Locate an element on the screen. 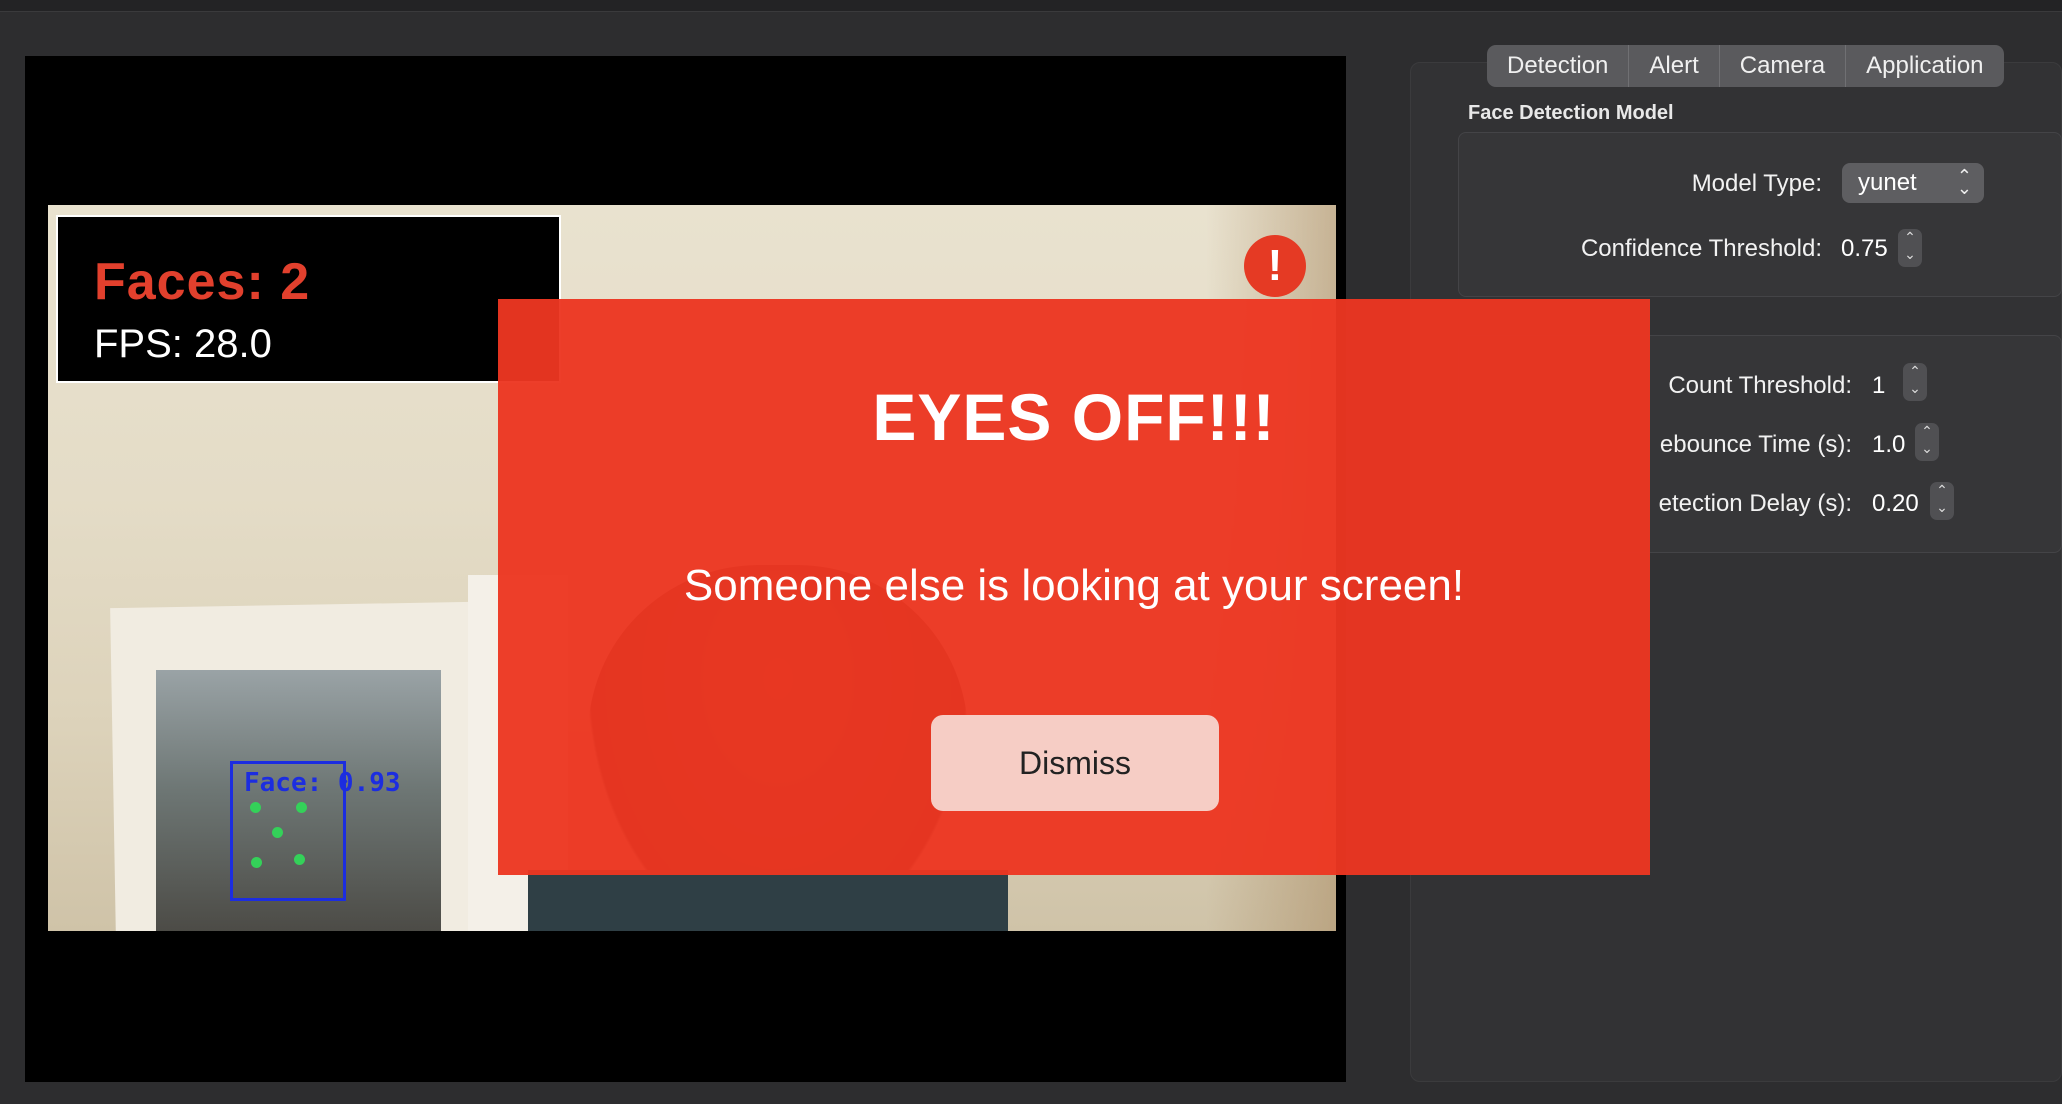 The image size is (2062, 1104). detection-delay-field: 0.20 is located at coordinates (1895, 504).